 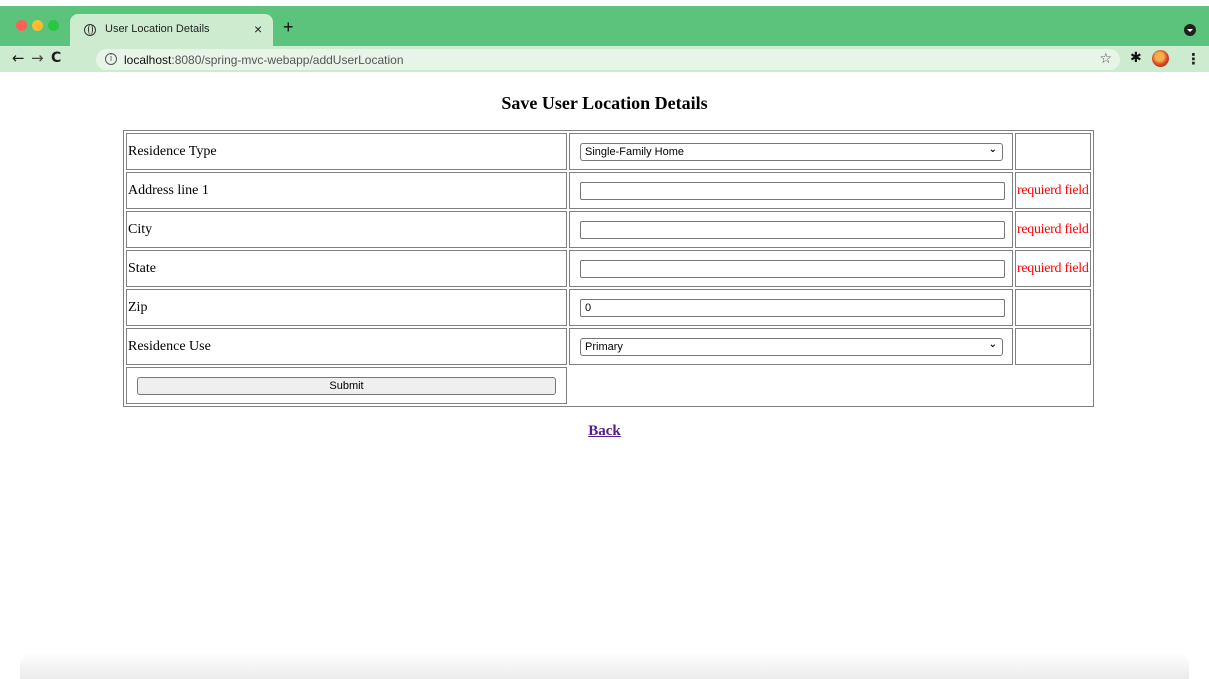 I want to click on zip-cell, so click(x=791, y=307).